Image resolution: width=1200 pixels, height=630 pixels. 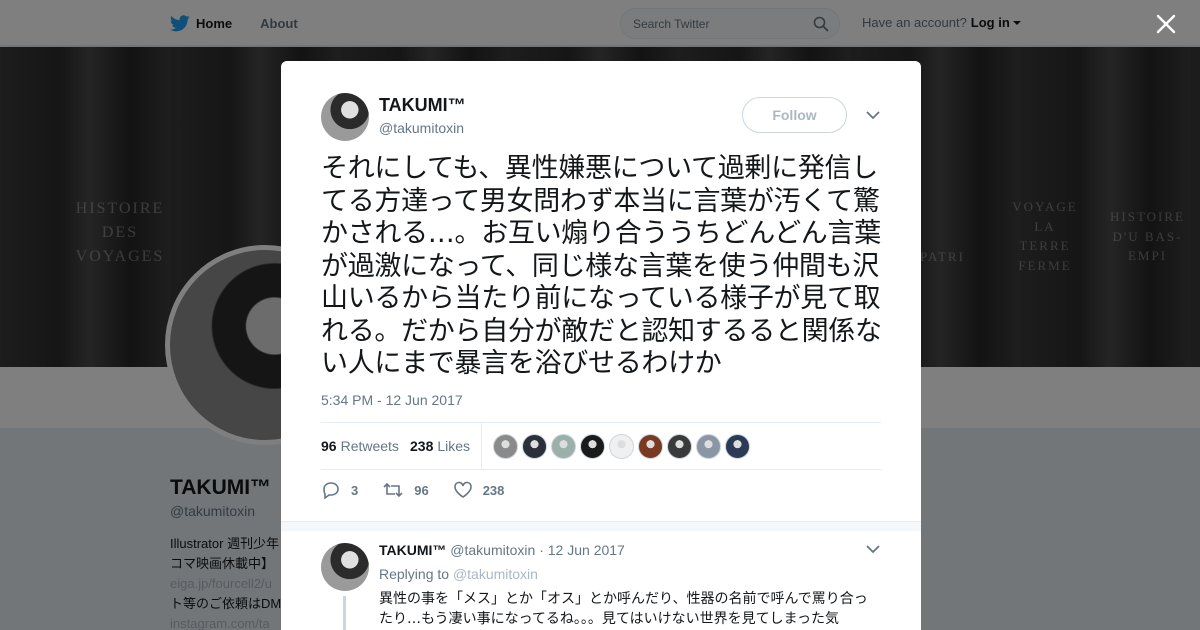 What do you see at coordinates (601, 526) in the screenshot?
I see `reply-separator` at bounding box center [601, 526].